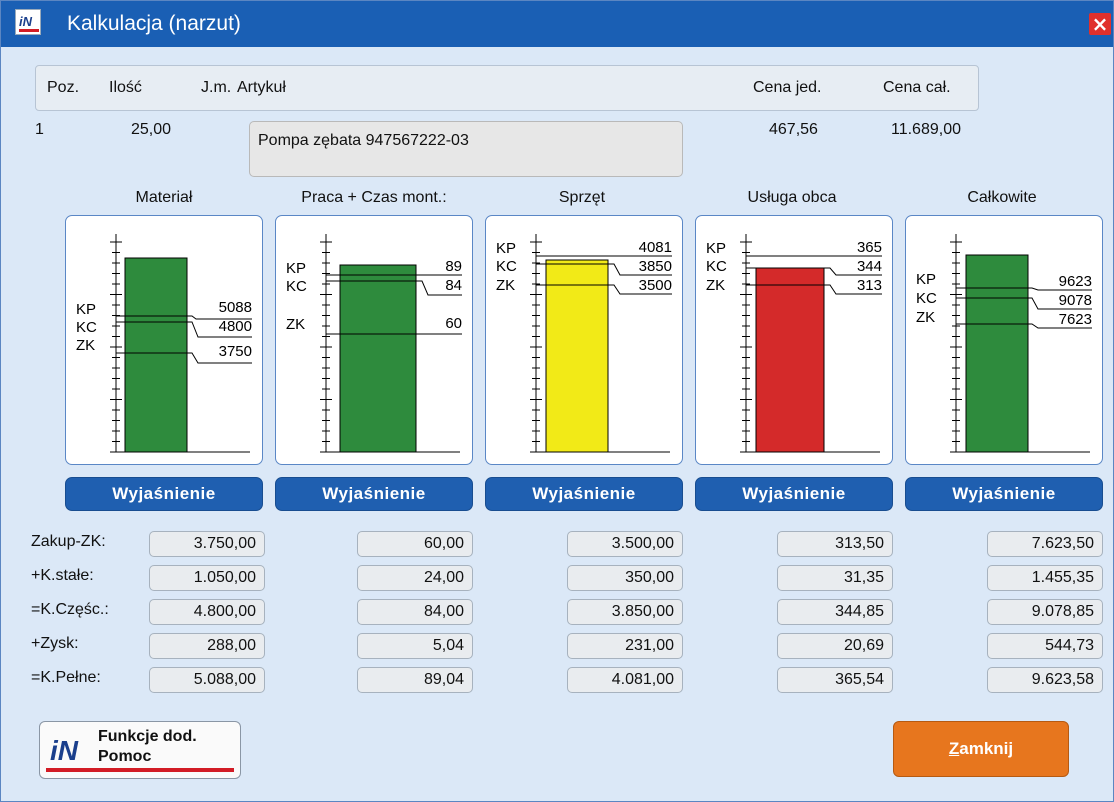  I want to click on value-field: 89,04, so click(415, 680).